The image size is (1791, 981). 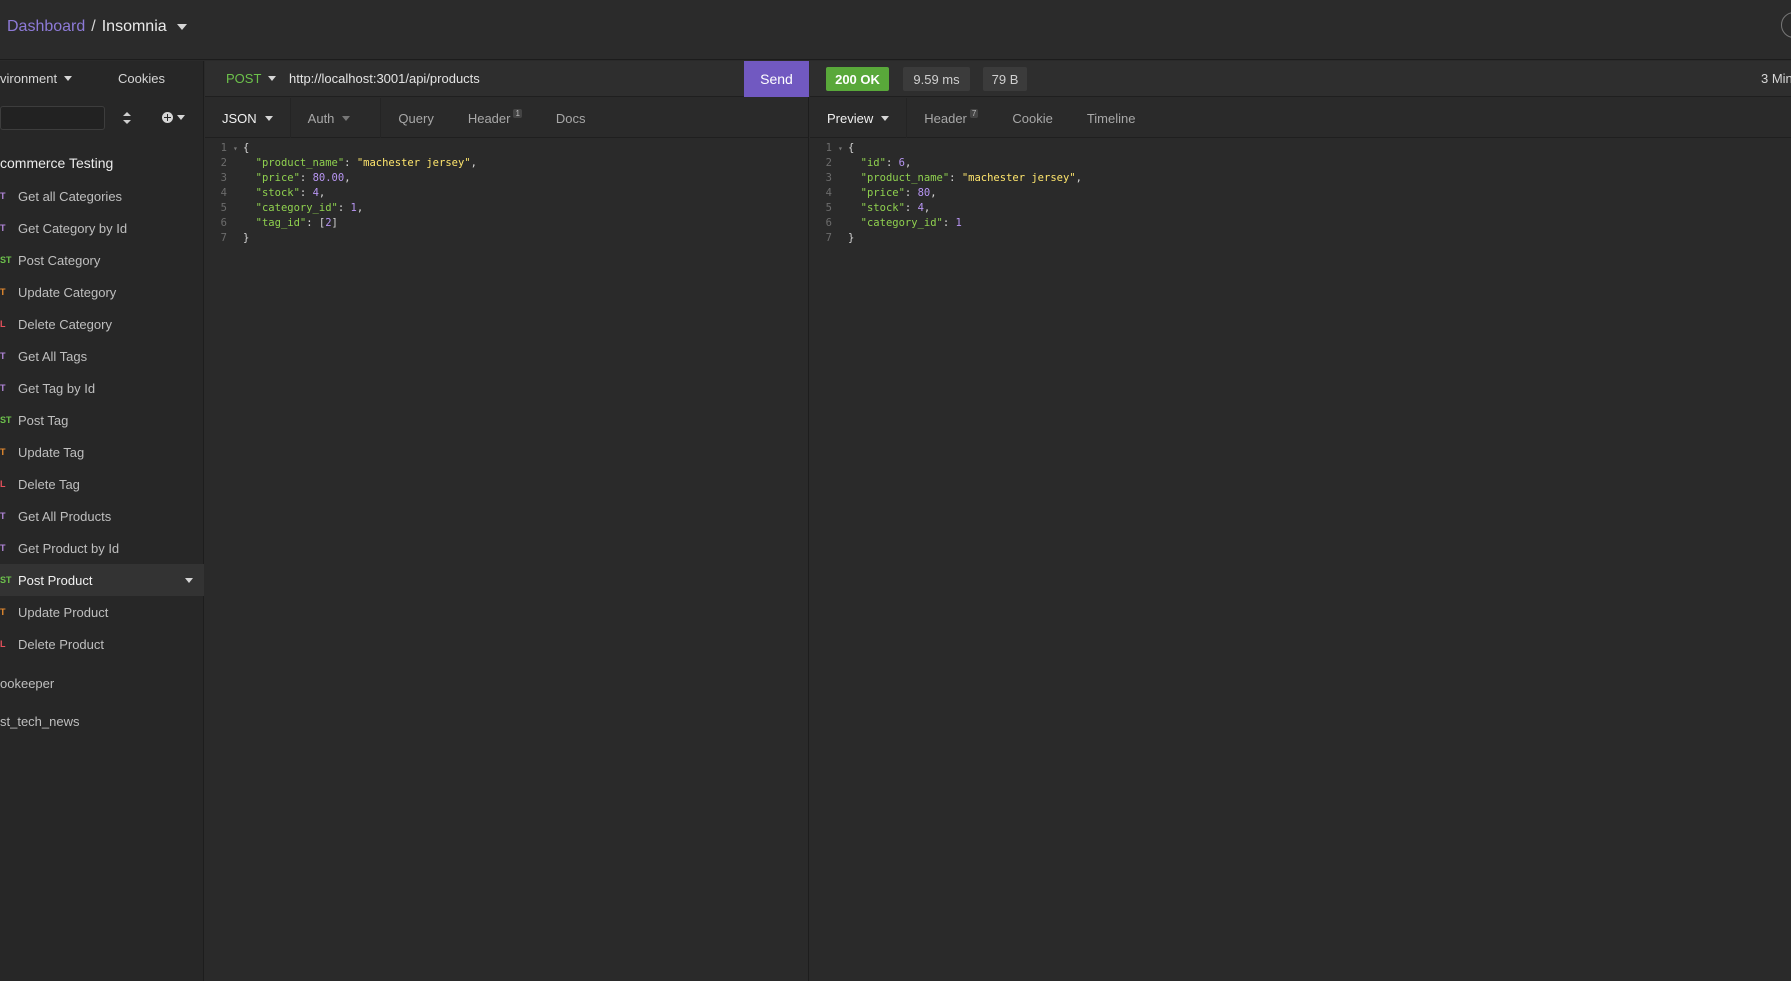 What do you see at coordinates (73, 228) in the screenshot?
I see `request-name: Get Category by Id` at bounding box center [73, 228].